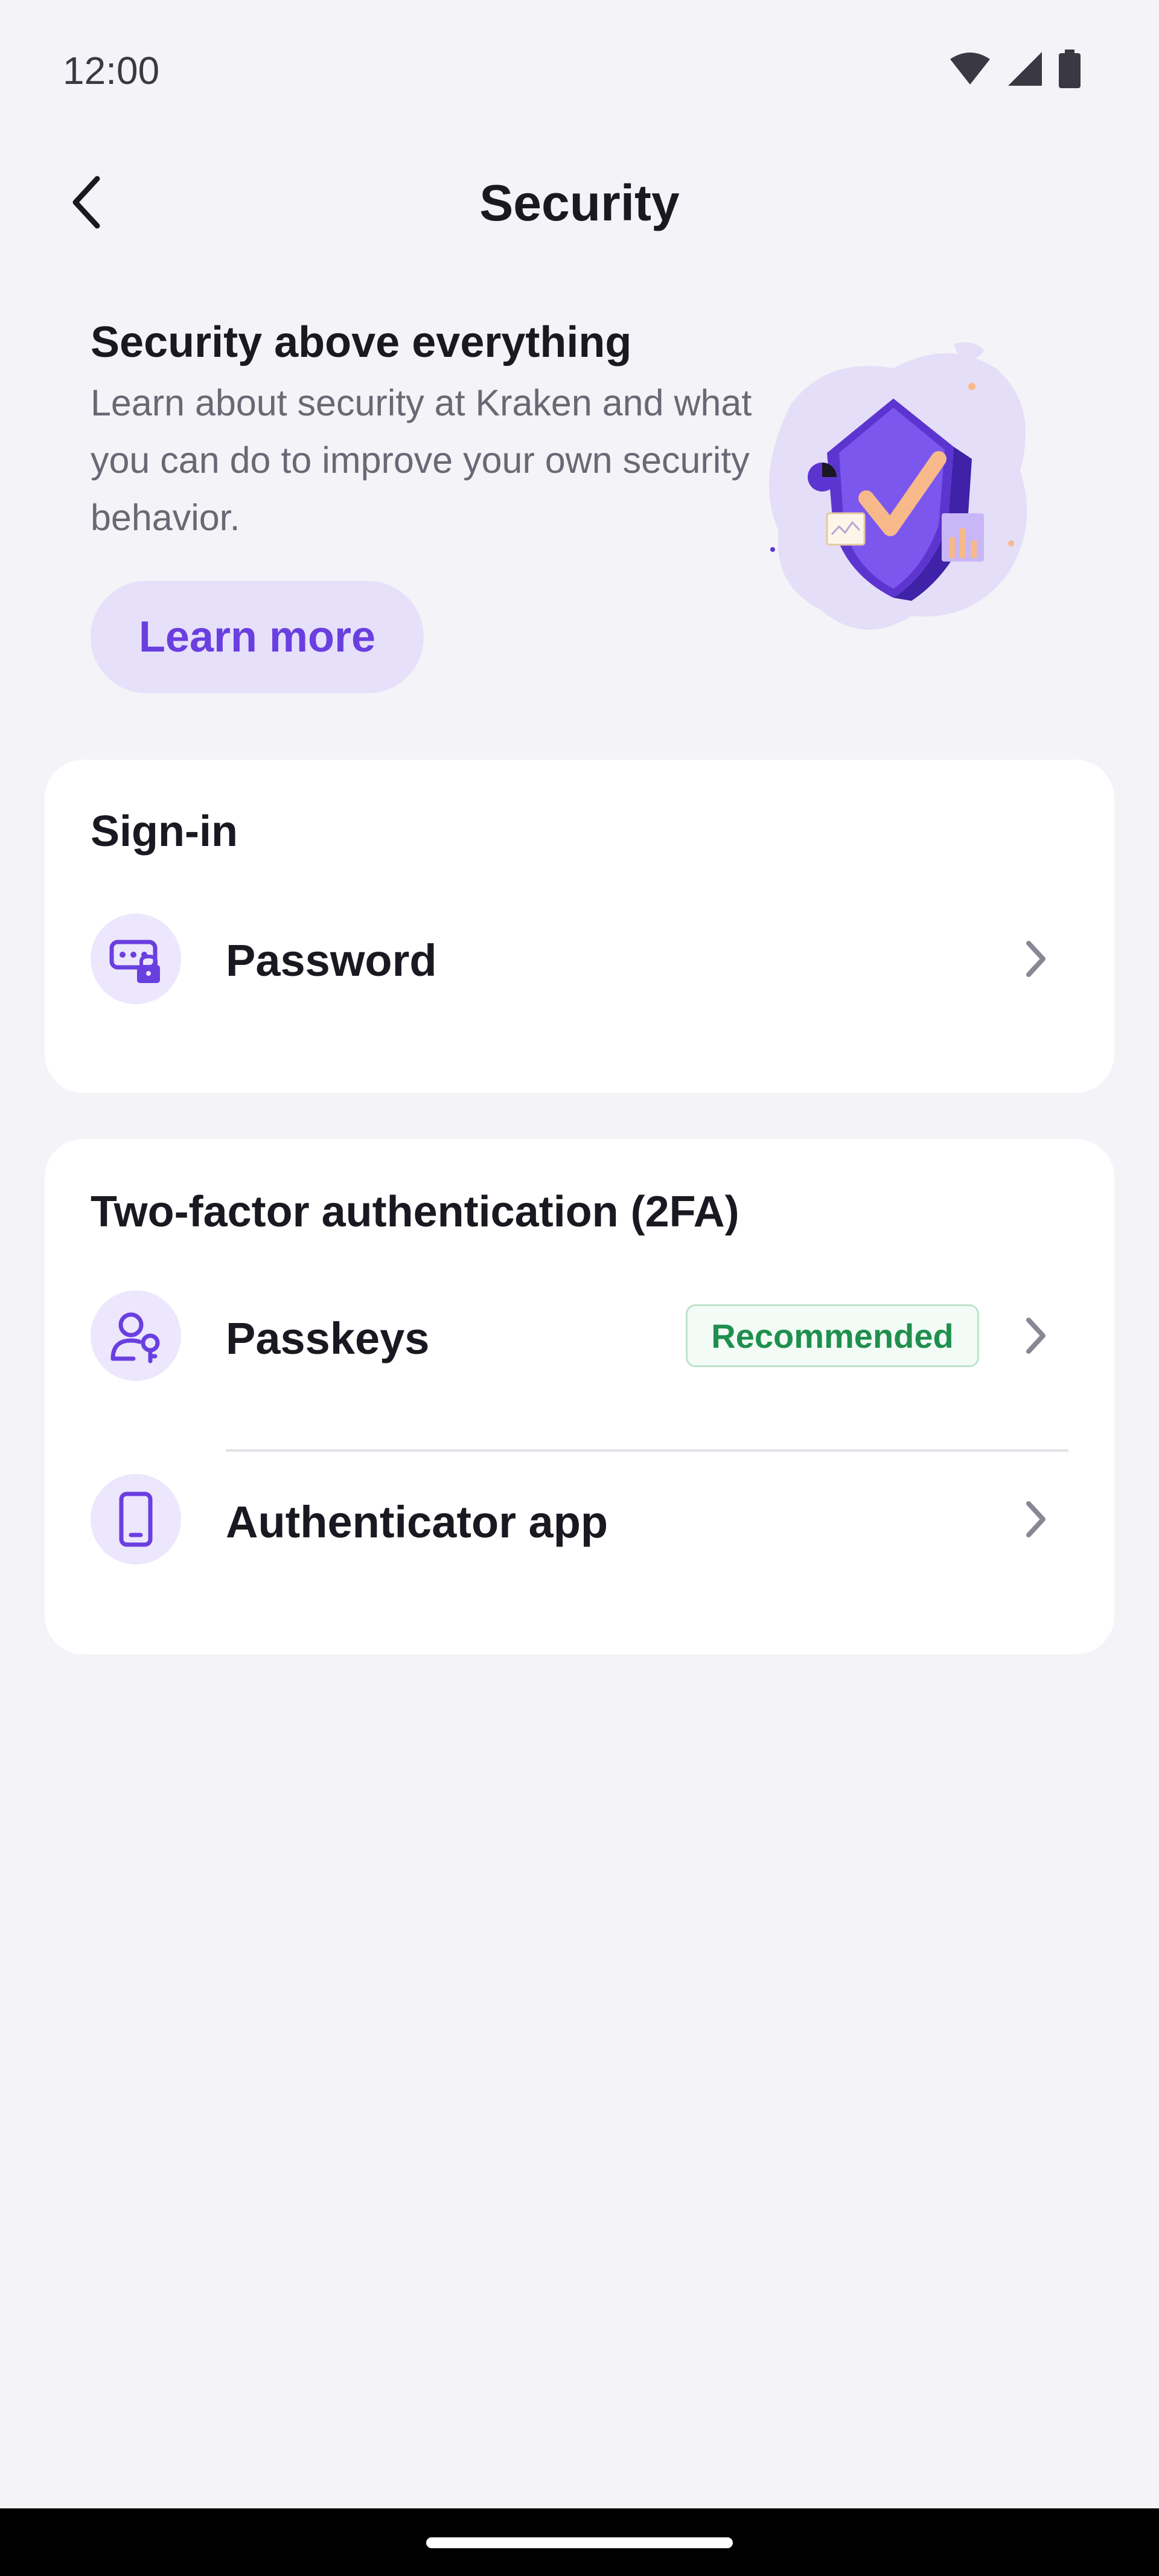 This screenshot has height=2576, width=1159. Describe the element at coordinates (970, 69) in the screenshot. I see `wifi-icon` at that location.